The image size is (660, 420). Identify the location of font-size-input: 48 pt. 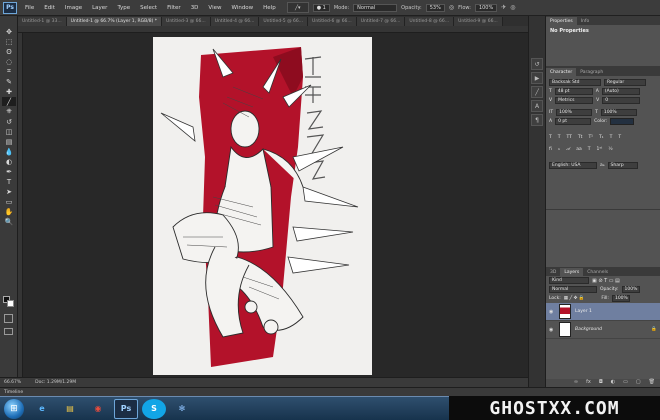
(573, 91).